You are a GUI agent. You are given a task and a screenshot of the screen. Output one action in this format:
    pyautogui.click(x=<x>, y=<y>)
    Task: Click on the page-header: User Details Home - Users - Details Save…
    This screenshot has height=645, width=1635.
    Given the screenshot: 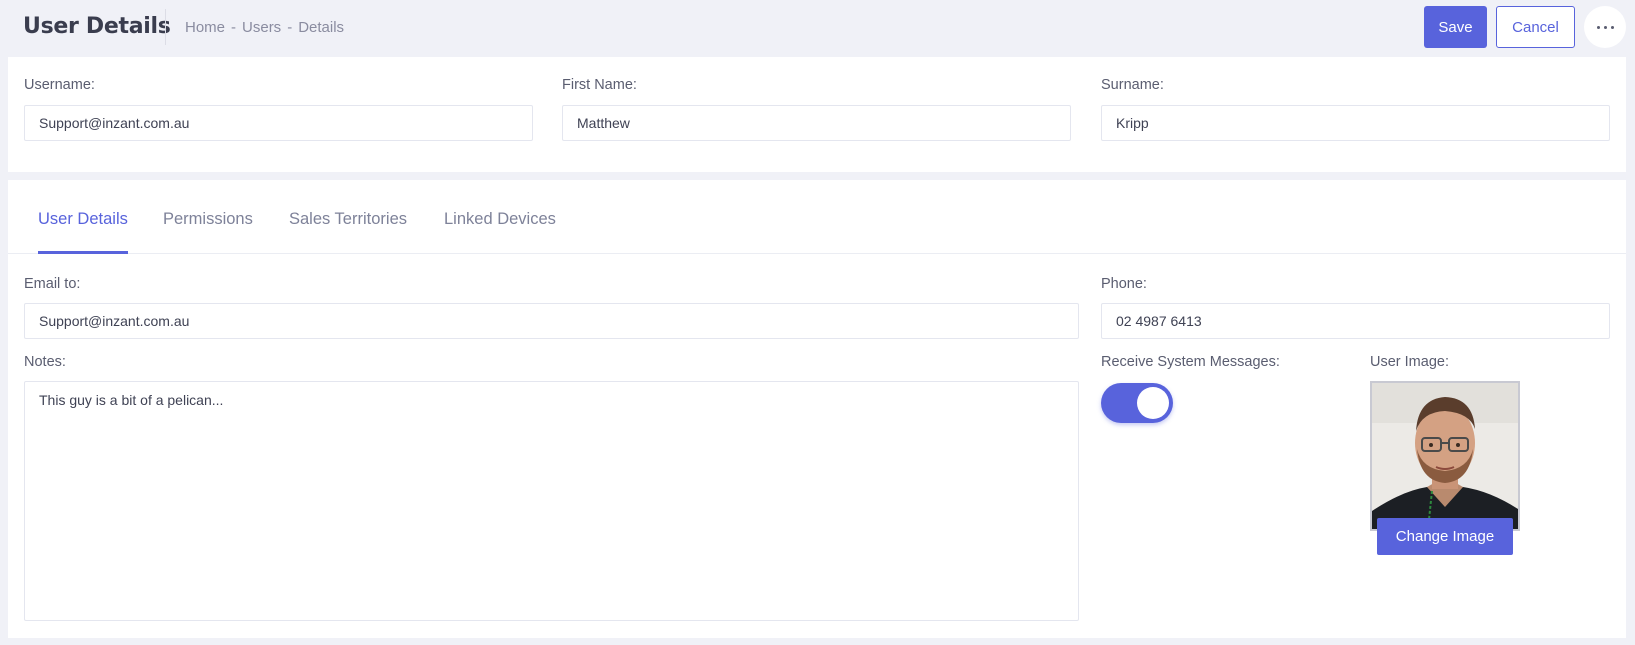 What is the action you would take?
    pyautogui.click(x=817, y=28)
    